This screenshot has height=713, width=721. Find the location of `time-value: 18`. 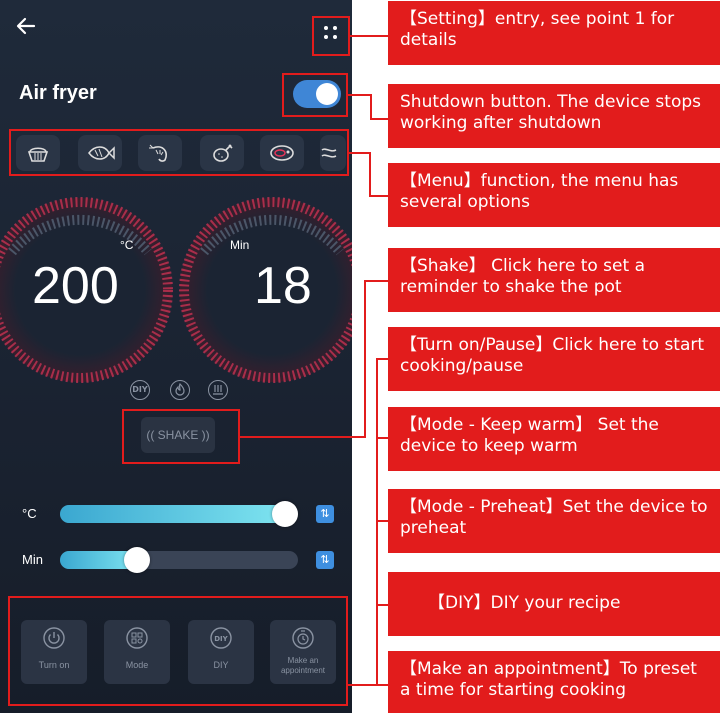

time-value: 18 is located at coordinates (283, 286).